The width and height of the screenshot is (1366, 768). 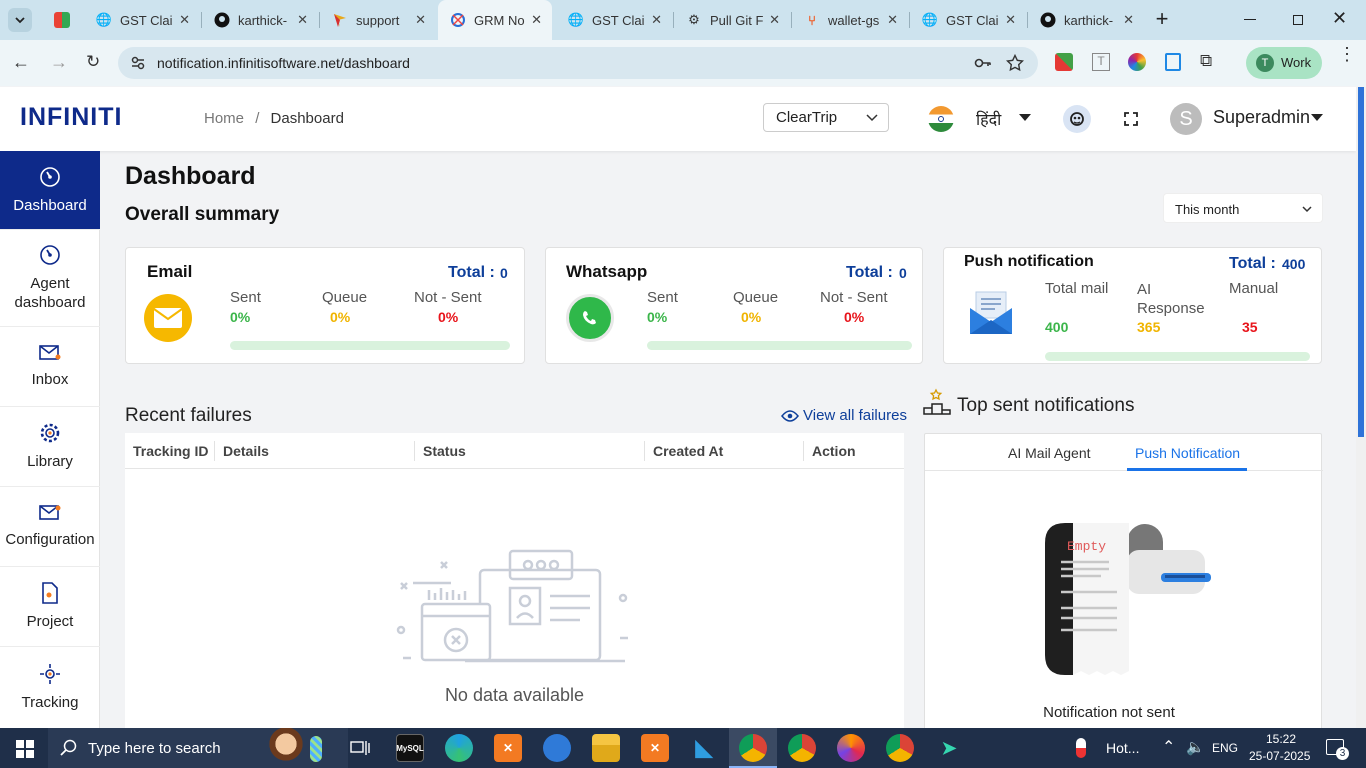 I want to click on theme-toggle-icon, so click(x=1077, y=119).